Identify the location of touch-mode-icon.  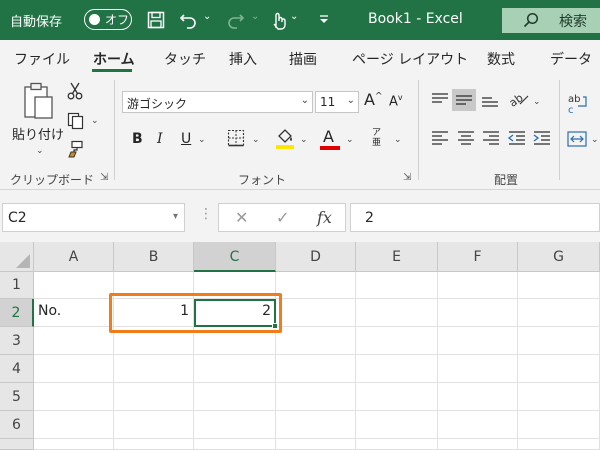
(278, 20).